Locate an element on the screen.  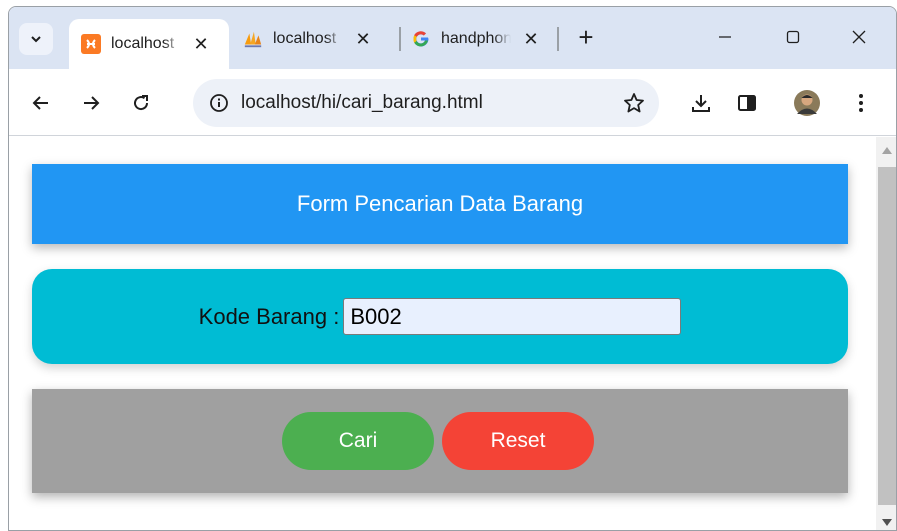
menu-button is located at coordinates (861, 103).